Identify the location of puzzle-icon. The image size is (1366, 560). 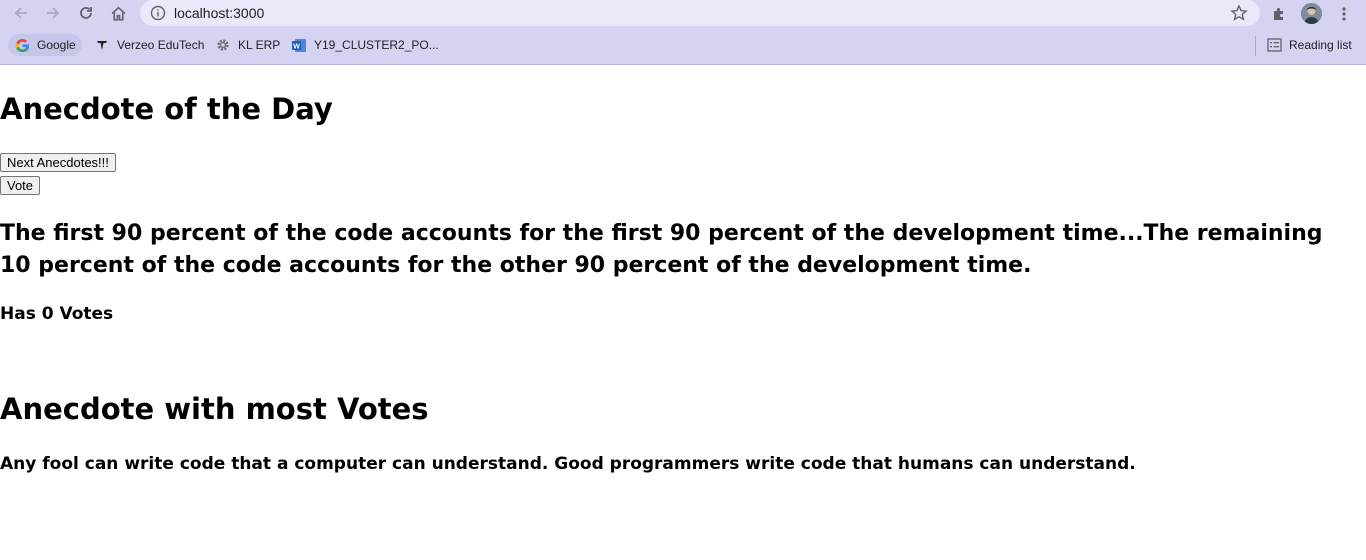
(1278, 14).